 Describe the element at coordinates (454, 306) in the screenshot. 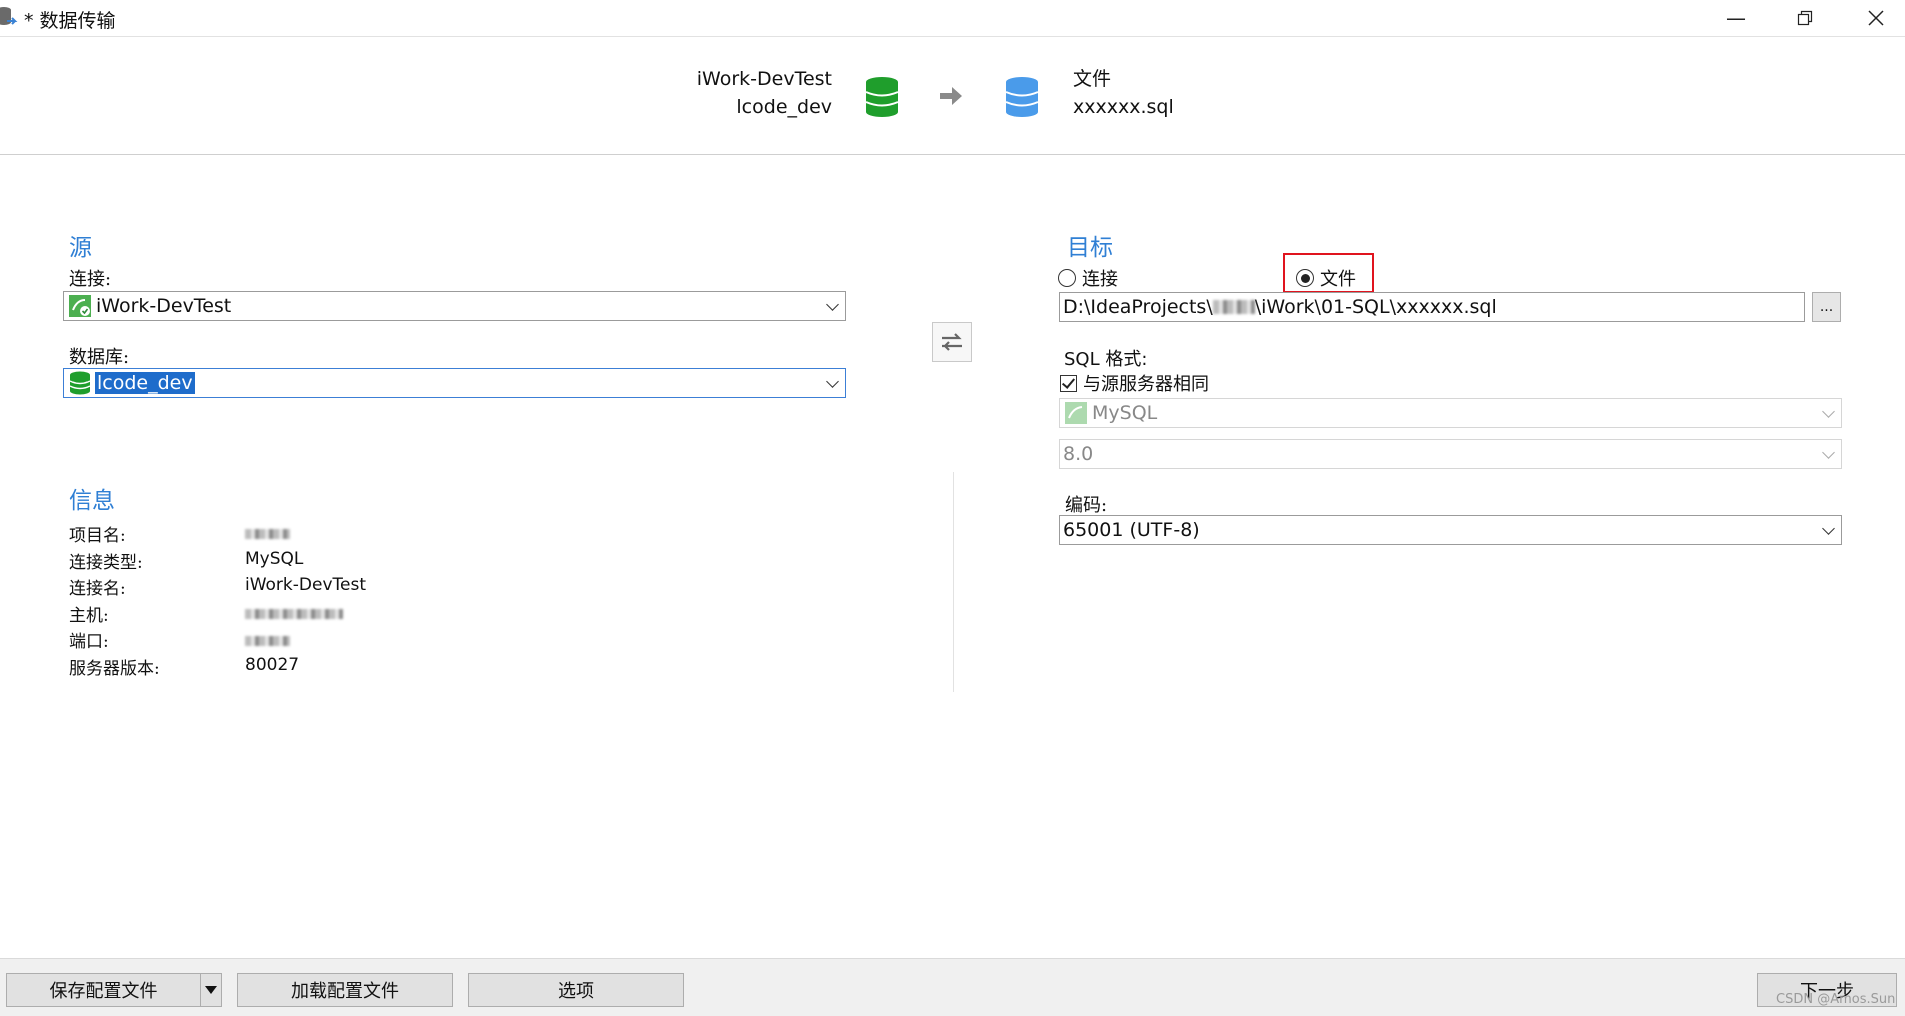

I see `source-connection-select: iWork-DevTest` at that location.